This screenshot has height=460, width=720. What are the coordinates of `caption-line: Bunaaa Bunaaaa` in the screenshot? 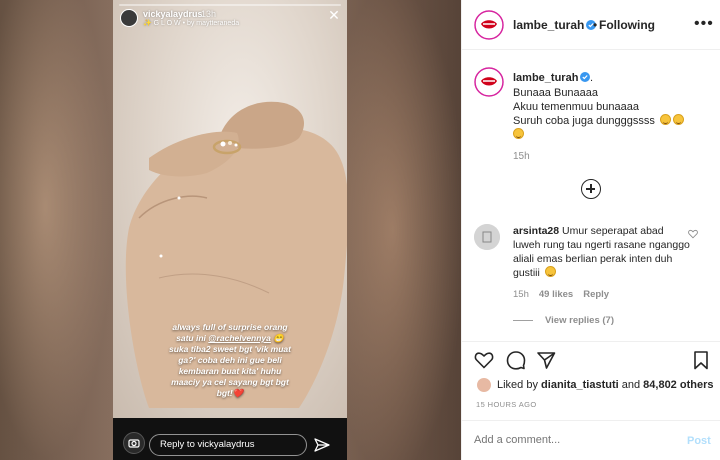 It's located at (556, 93).